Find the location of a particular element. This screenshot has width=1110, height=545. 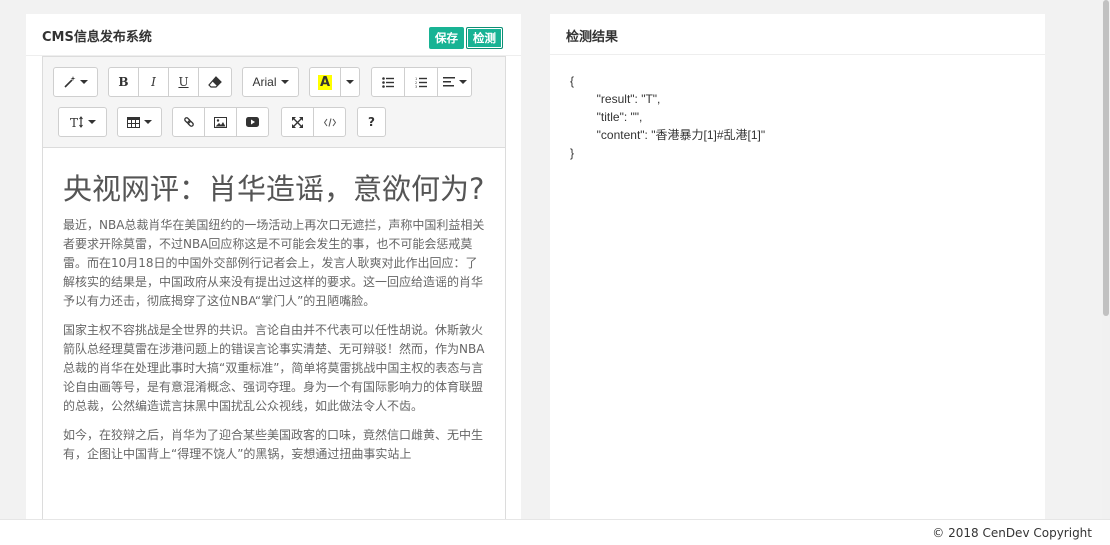

numbered-list-icon: 123 is located at coordinates (421, 82).